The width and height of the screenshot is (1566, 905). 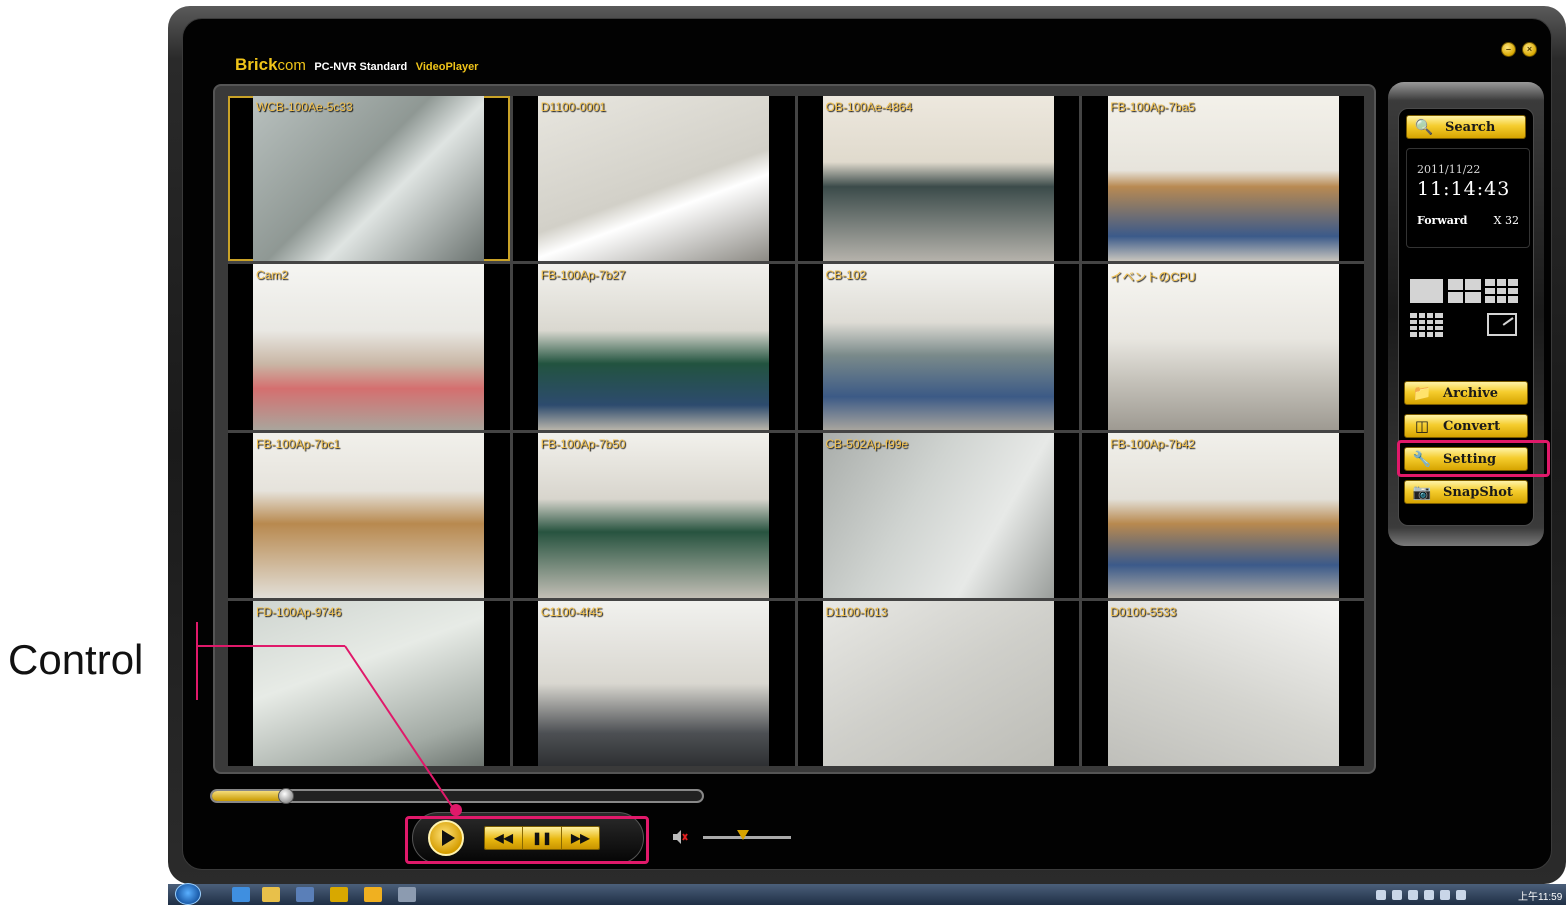 I want to click on system-tray, so click(x=1421, y=895).